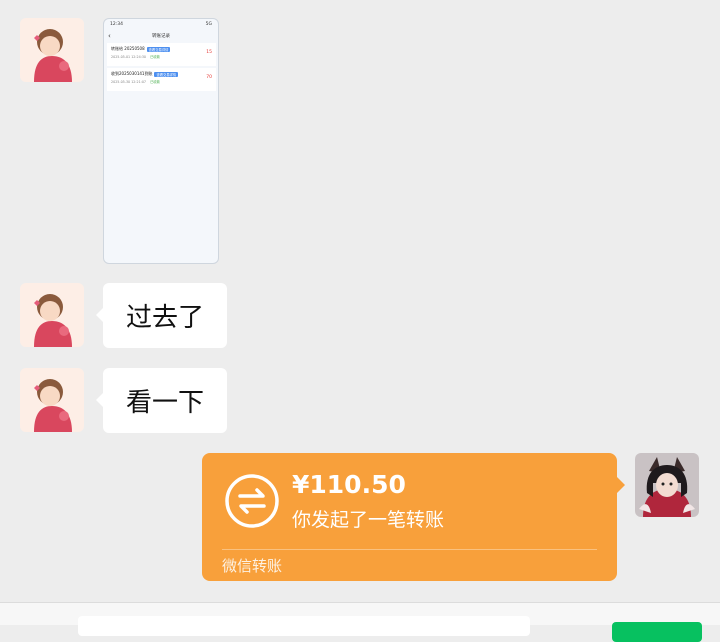 The image size is (720, 642). Describe the element at coordinates (657, 632) in the screenshot. I see `send-button` at that location.